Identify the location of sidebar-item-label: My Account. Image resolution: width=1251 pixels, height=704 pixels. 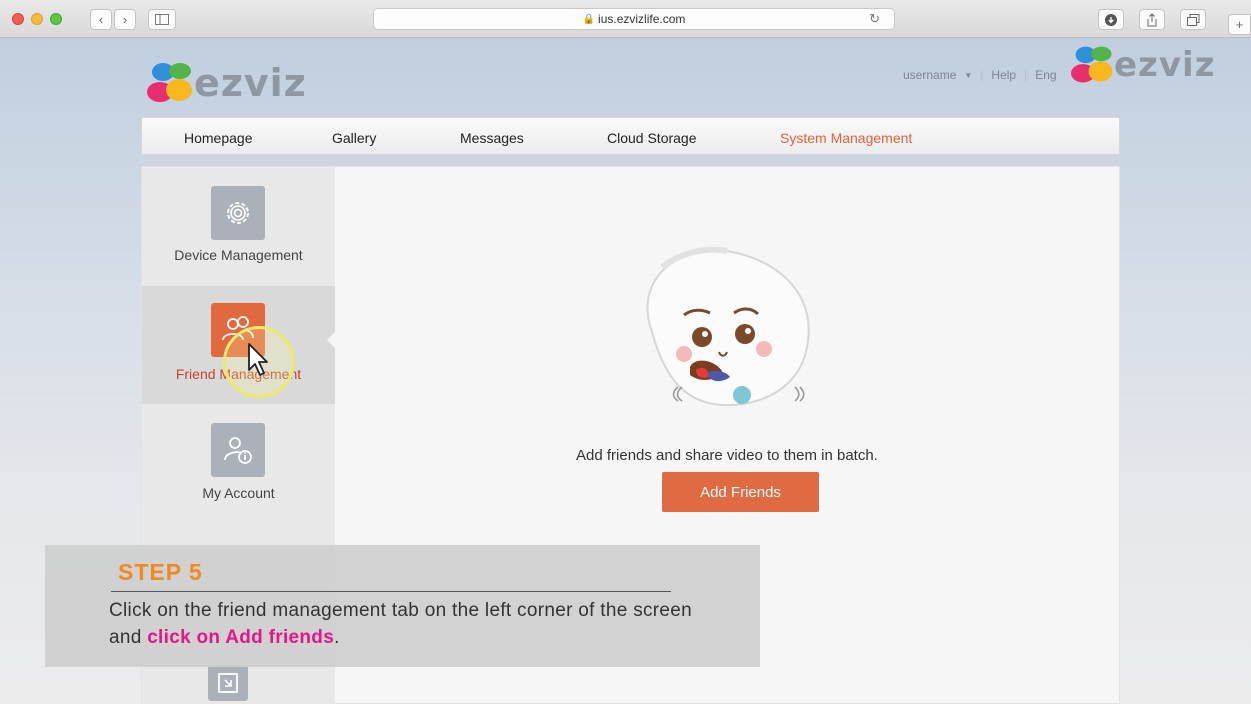
(238, 493).